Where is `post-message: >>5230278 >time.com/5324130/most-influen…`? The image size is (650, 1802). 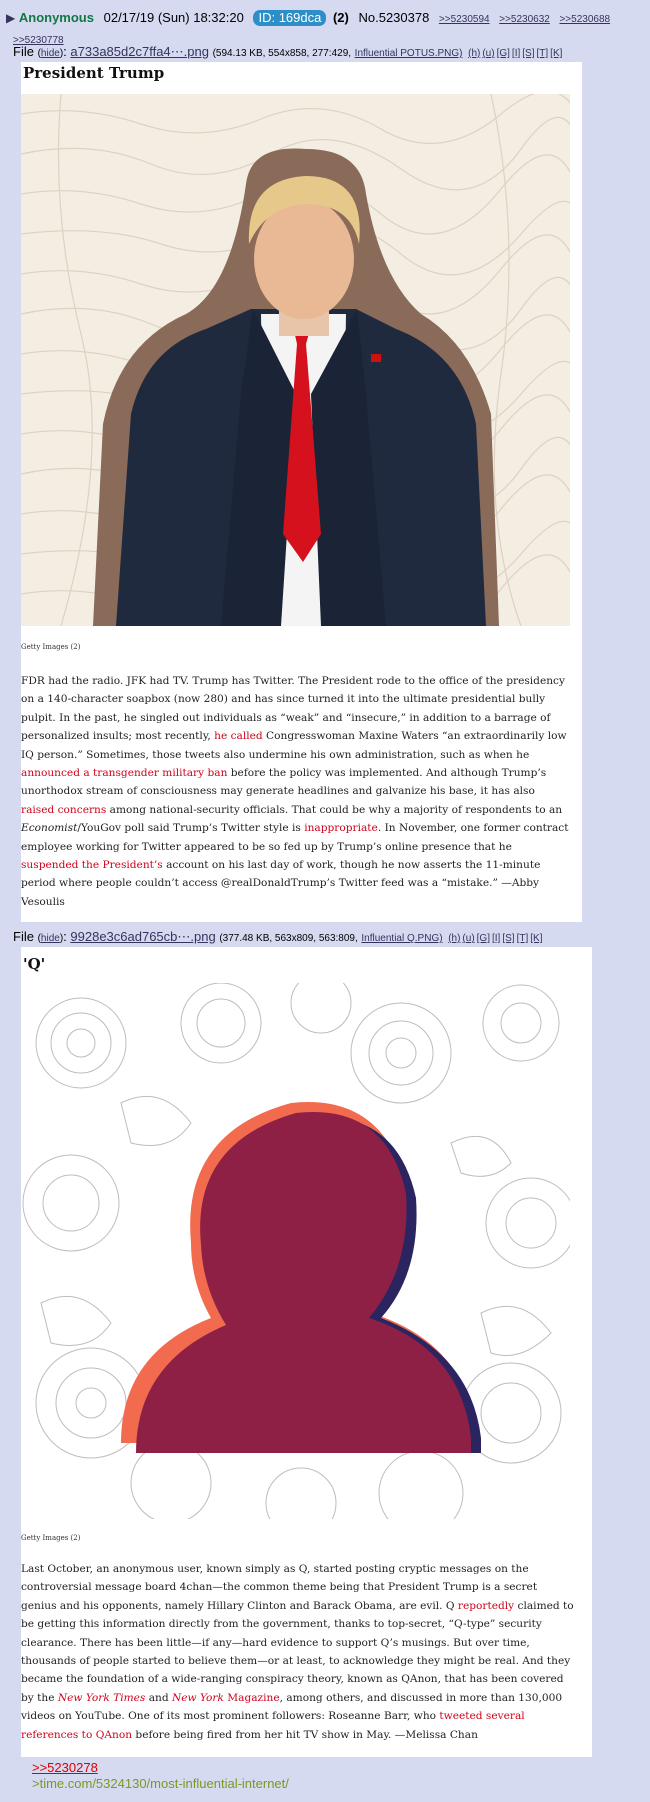 post-message: >>5230278 >time.com/5324130/most-influen… is located at coordinates (160, 1776).